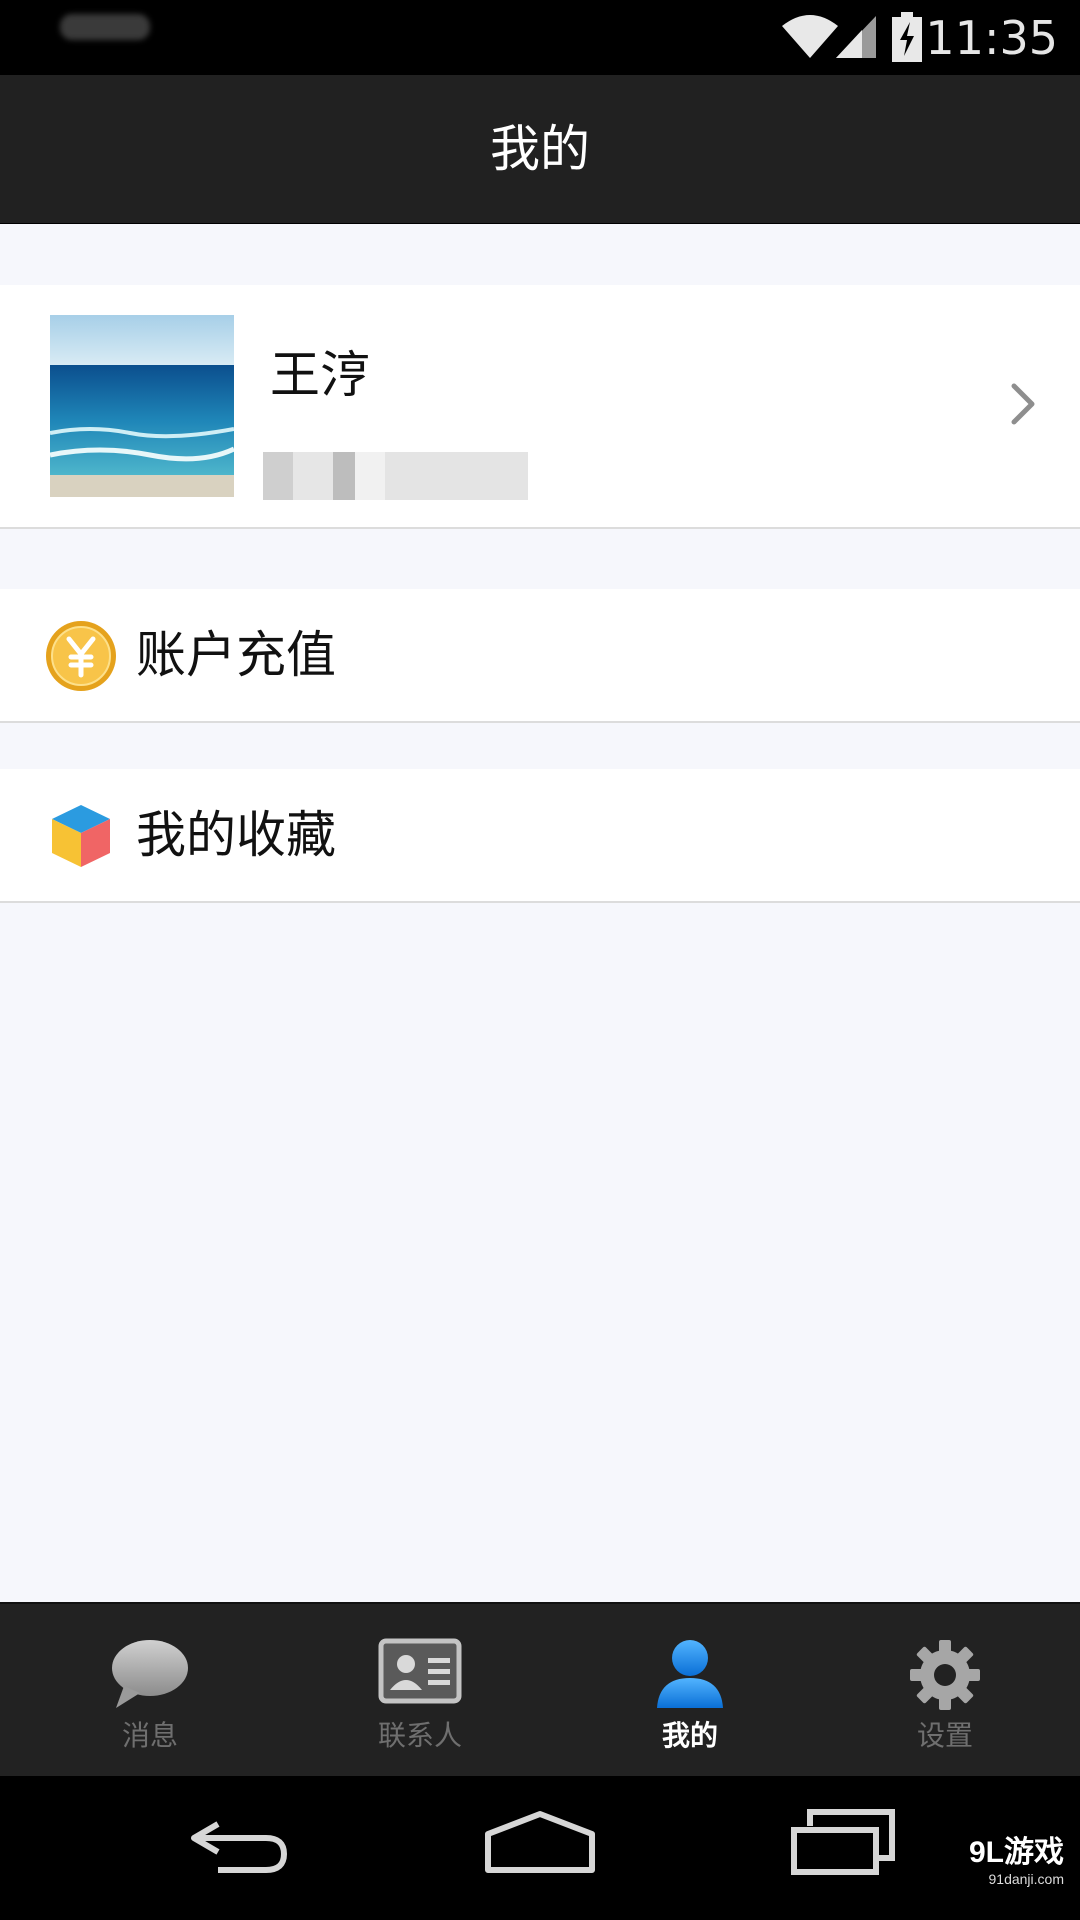 This screenshot has height=1920, width=1080. Describe the element at coordinates (81, 656) in the screenshot. I see `yuan-coin-icon` at that location.